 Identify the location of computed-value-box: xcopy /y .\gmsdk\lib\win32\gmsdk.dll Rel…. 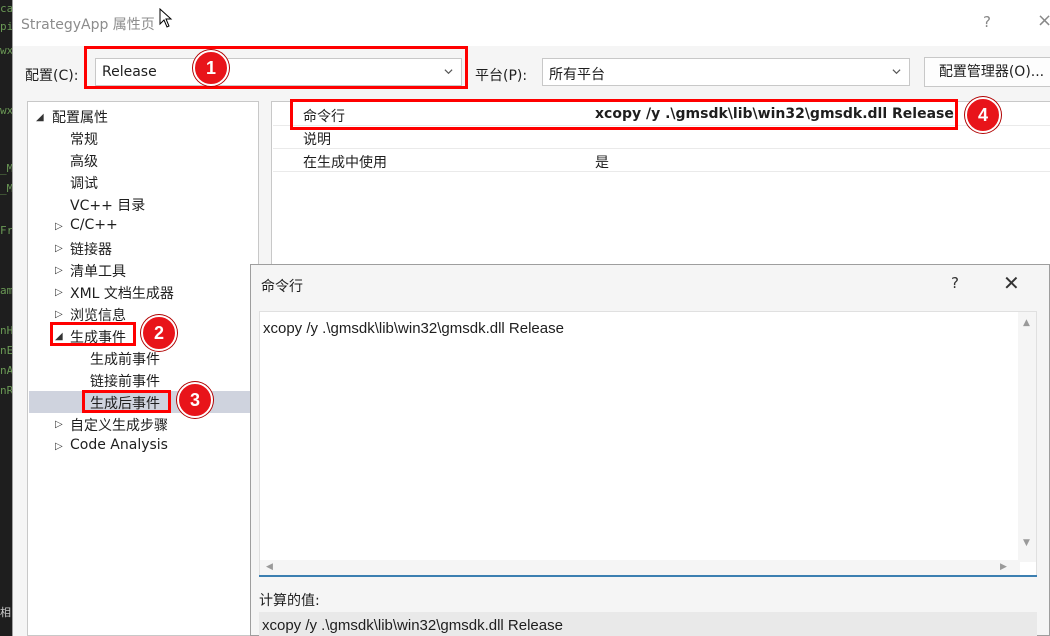
(648, 624).